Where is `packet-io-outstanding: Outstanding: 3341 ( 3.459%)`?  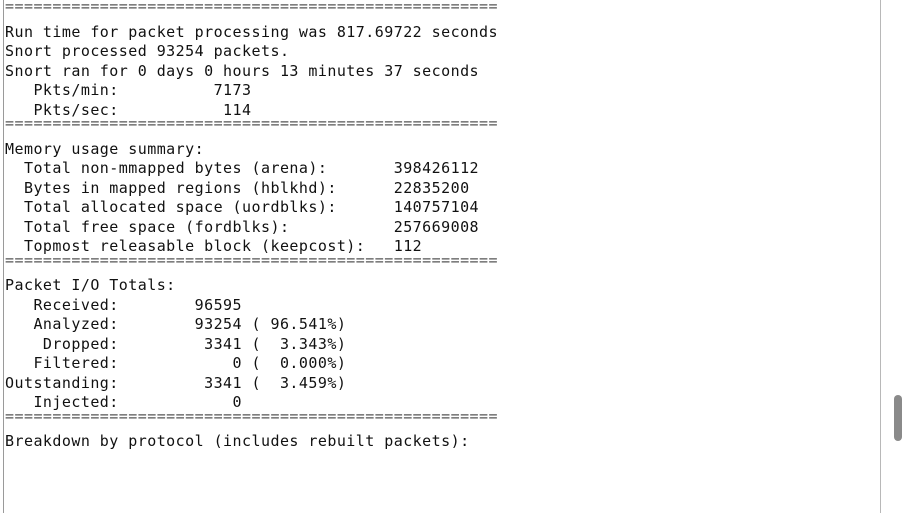 packet-io-outstanding: Outstanding: 3341 ( 3.459%) is located at coordinates (176, 382).